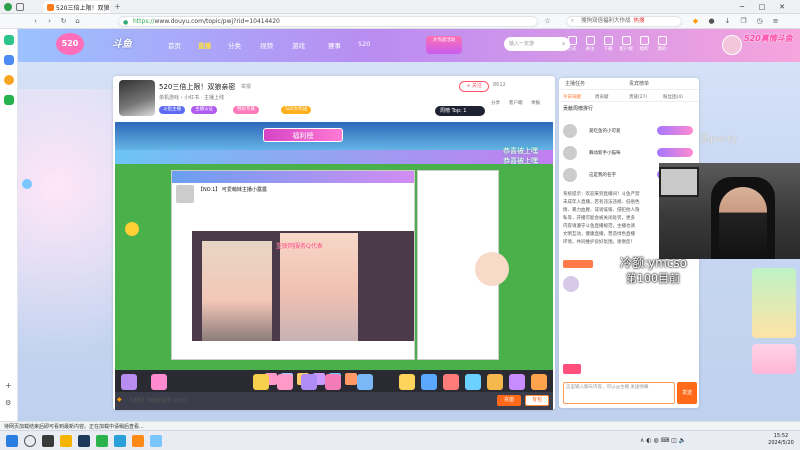  I want to click on collections-icon: ❐, so click(743, 21).